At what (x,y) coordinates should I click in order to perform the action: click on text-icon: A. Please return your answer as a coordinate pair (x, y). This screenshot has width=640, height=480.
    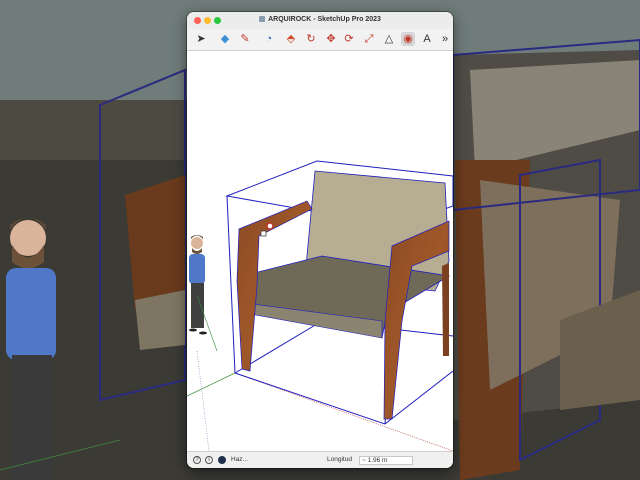
    Looking at the image, I should click on (427, 39).